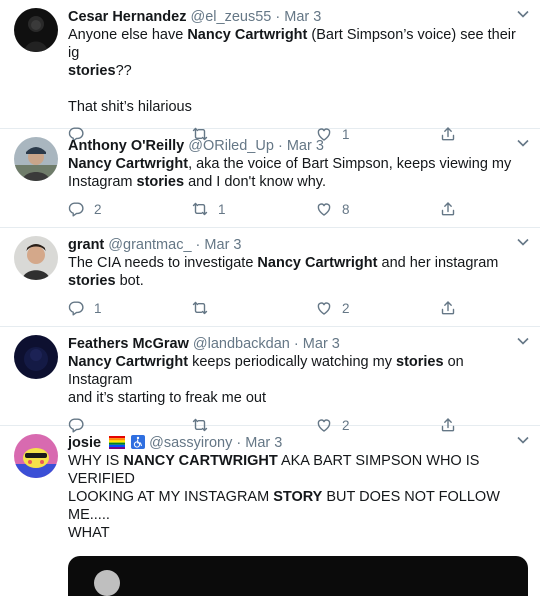  I want to click on tweet-media, so click(298, 576).